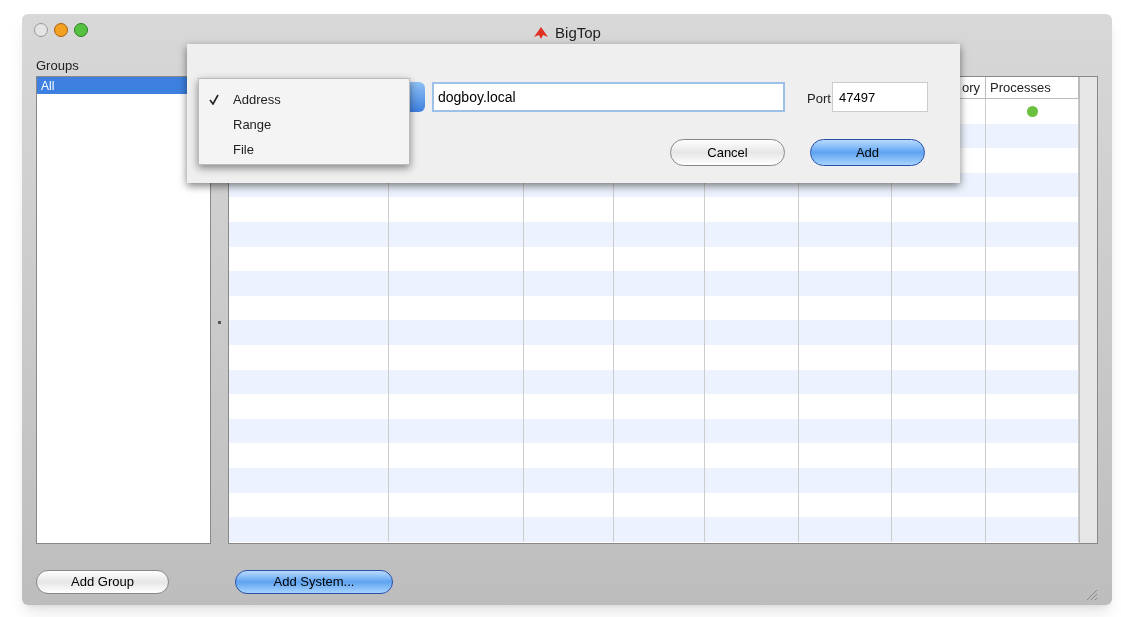 This screenshot has height=617, width=1121. I want to click on port-label: Port, so click(819, 99).